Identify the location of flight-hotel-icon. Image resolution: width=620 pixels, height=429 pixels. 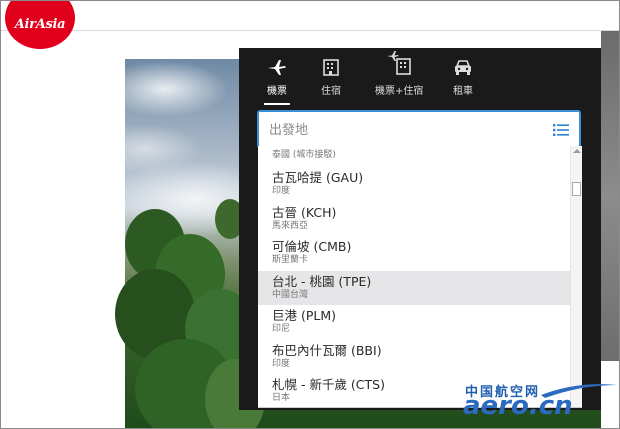
(399, 66).